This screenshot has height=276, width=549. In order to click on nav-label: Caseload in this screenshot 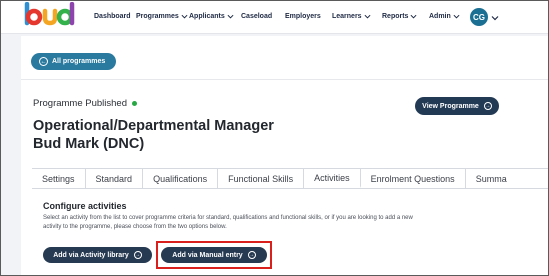, I will do `click(257, 16)`.